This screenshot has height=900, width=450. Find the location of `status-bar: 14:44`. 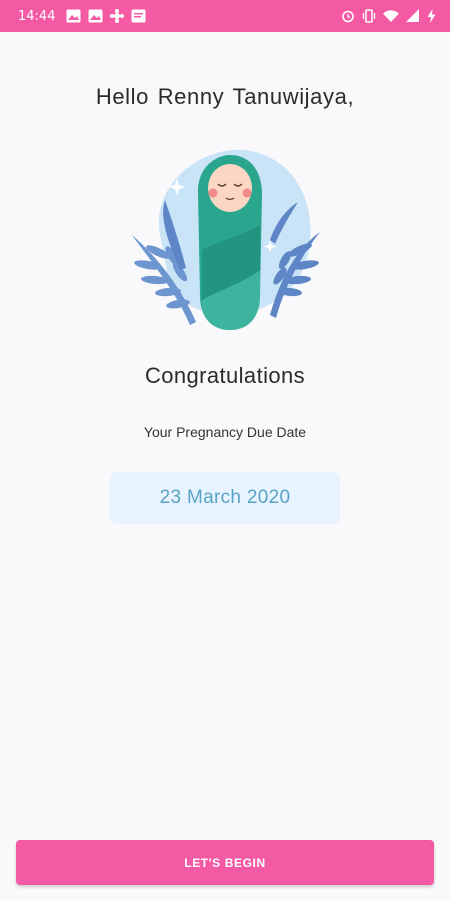

status-bar: 14:44 is located at coordinates (225, 16).